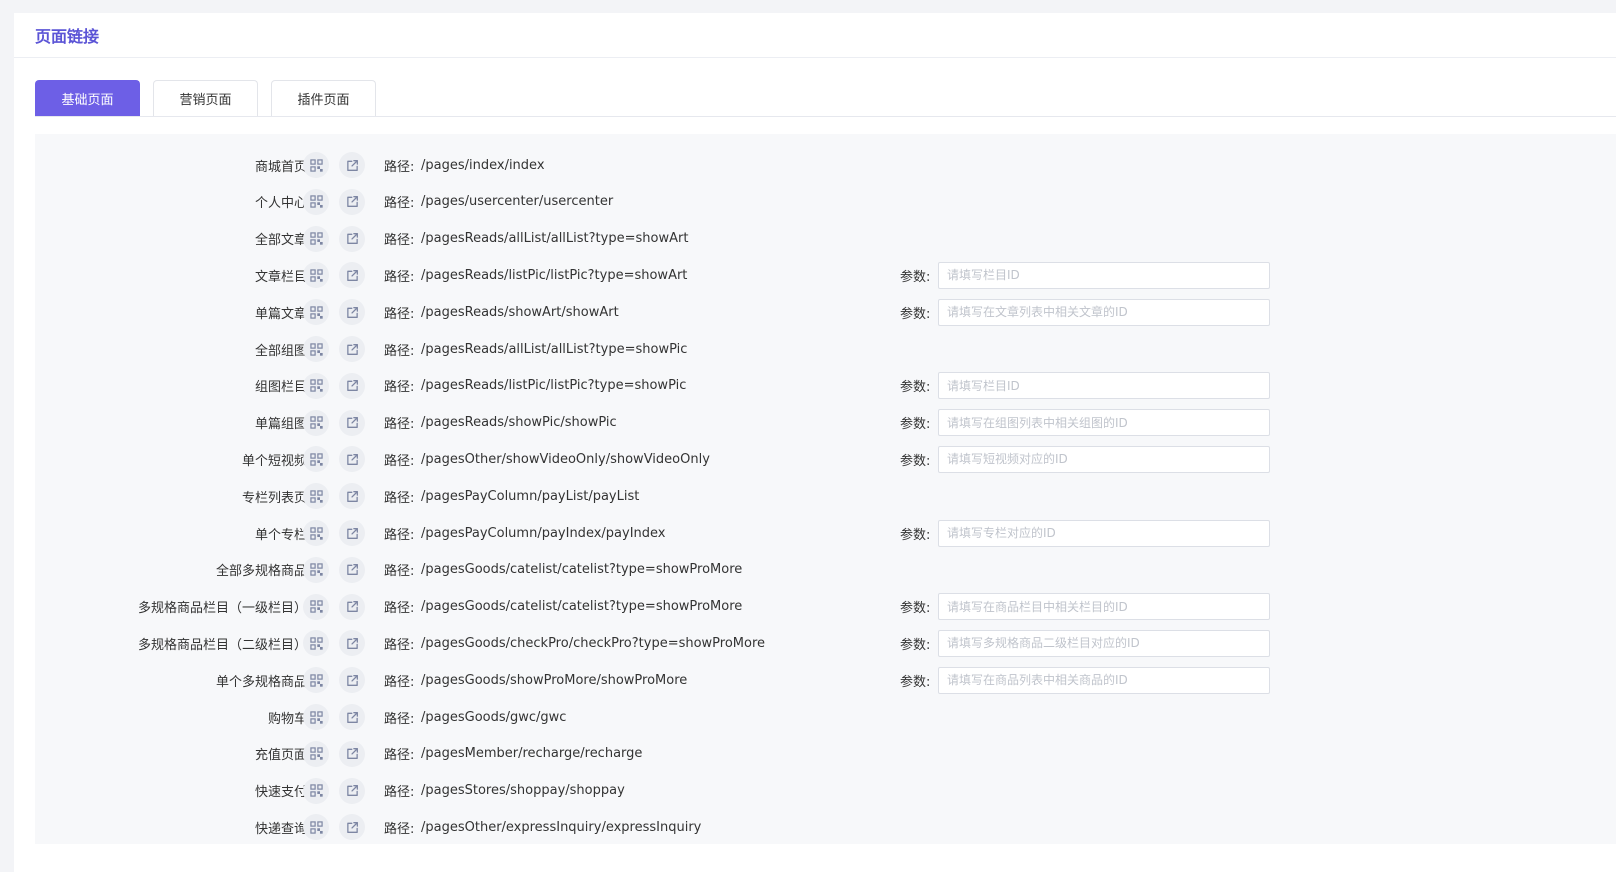  I want to click on tab-divider, so click(825, 116).